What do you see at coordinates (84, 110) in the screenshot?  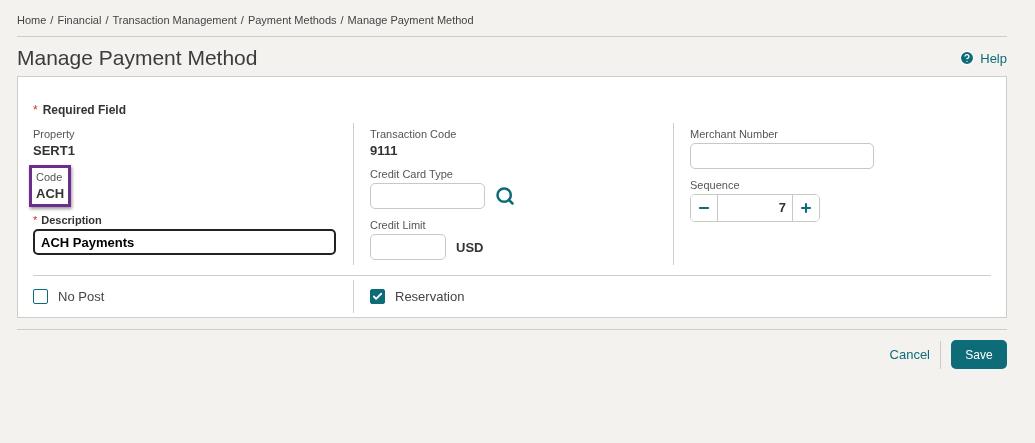 I see `required-note: Required Field` at bounding box center [84, 110].